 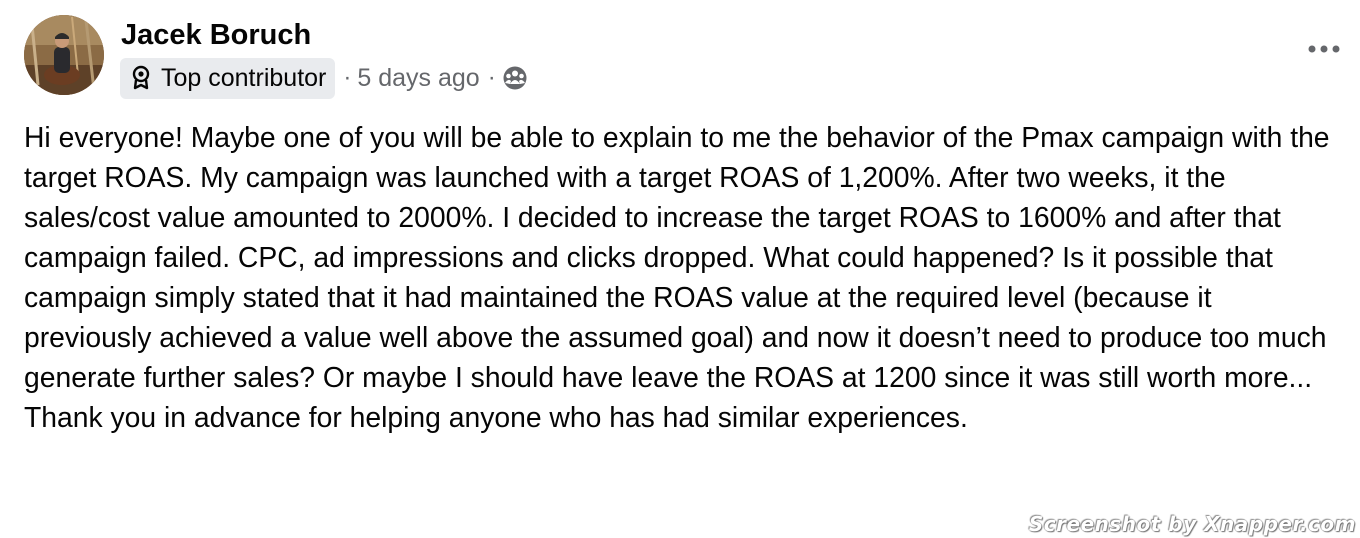 What do you see at coordinates (244, 77) in the screenshot?
I see `badge-label: Top contributor` at bounding box center [244, 77].